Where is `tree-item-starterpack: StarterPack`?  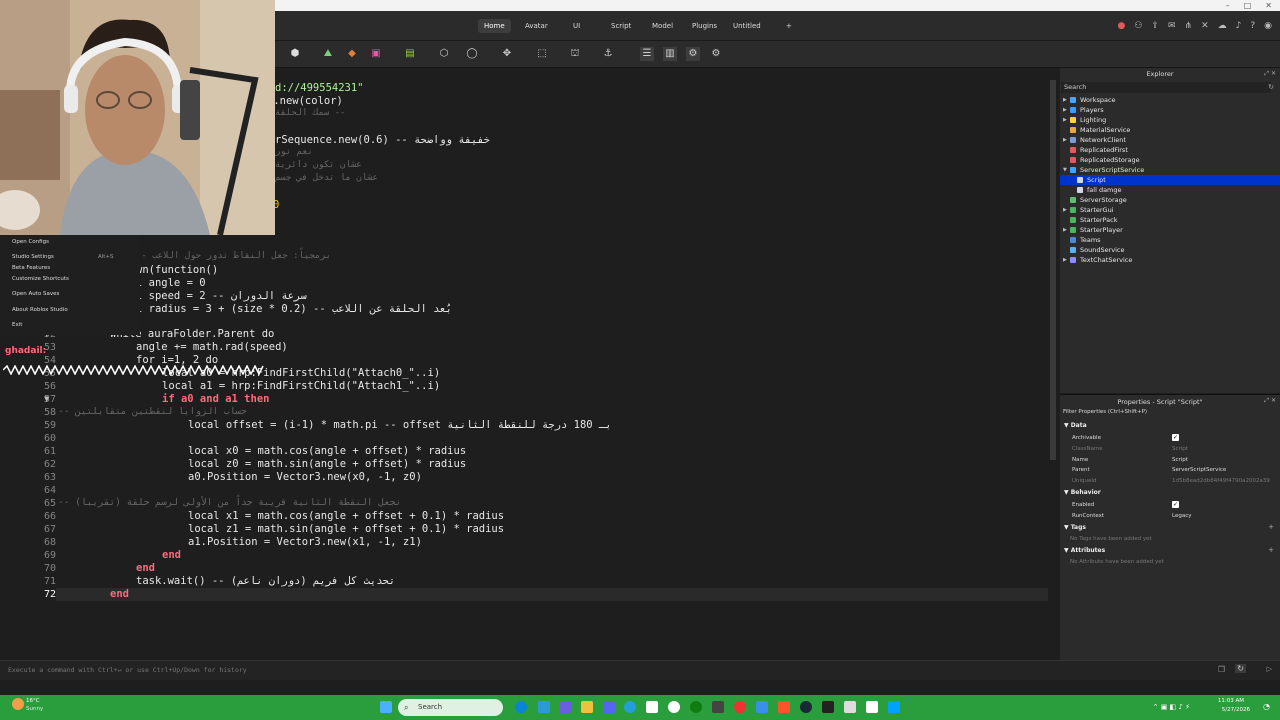 tree-item-starterpack: StarterPack is located at coordinates (1170, 220).